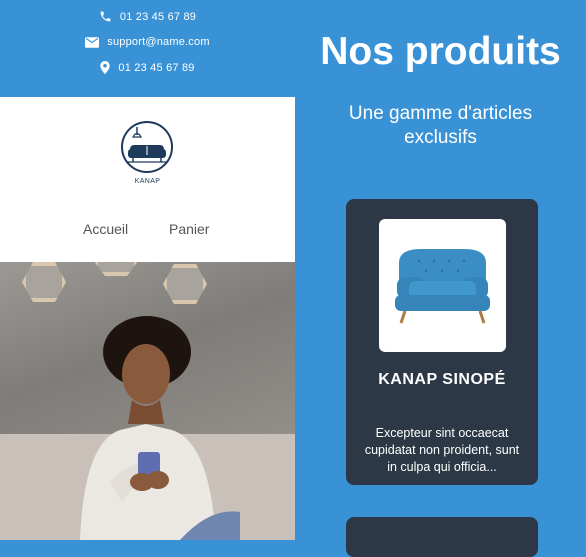  I want to click on product-image, so click(442, 285).